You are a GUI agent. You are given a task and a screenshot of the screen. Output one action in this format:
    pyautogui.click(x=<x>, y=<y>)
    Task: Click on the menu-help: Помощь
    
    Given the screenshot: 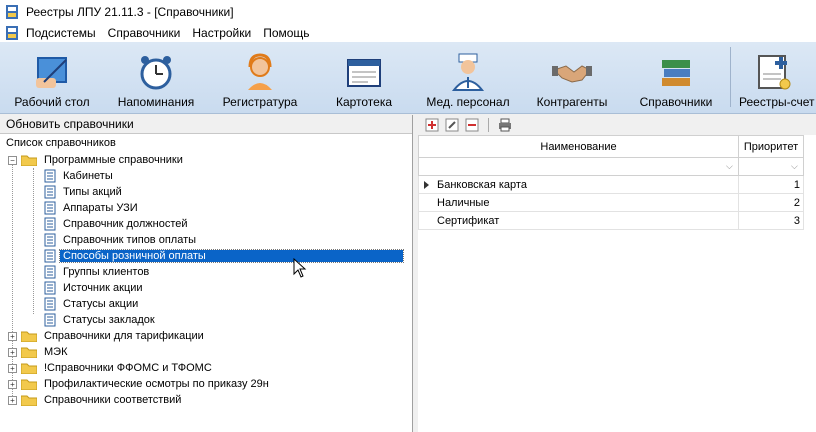 What is the action you would take?
    pyautogui.click(x=286, y=33)
    